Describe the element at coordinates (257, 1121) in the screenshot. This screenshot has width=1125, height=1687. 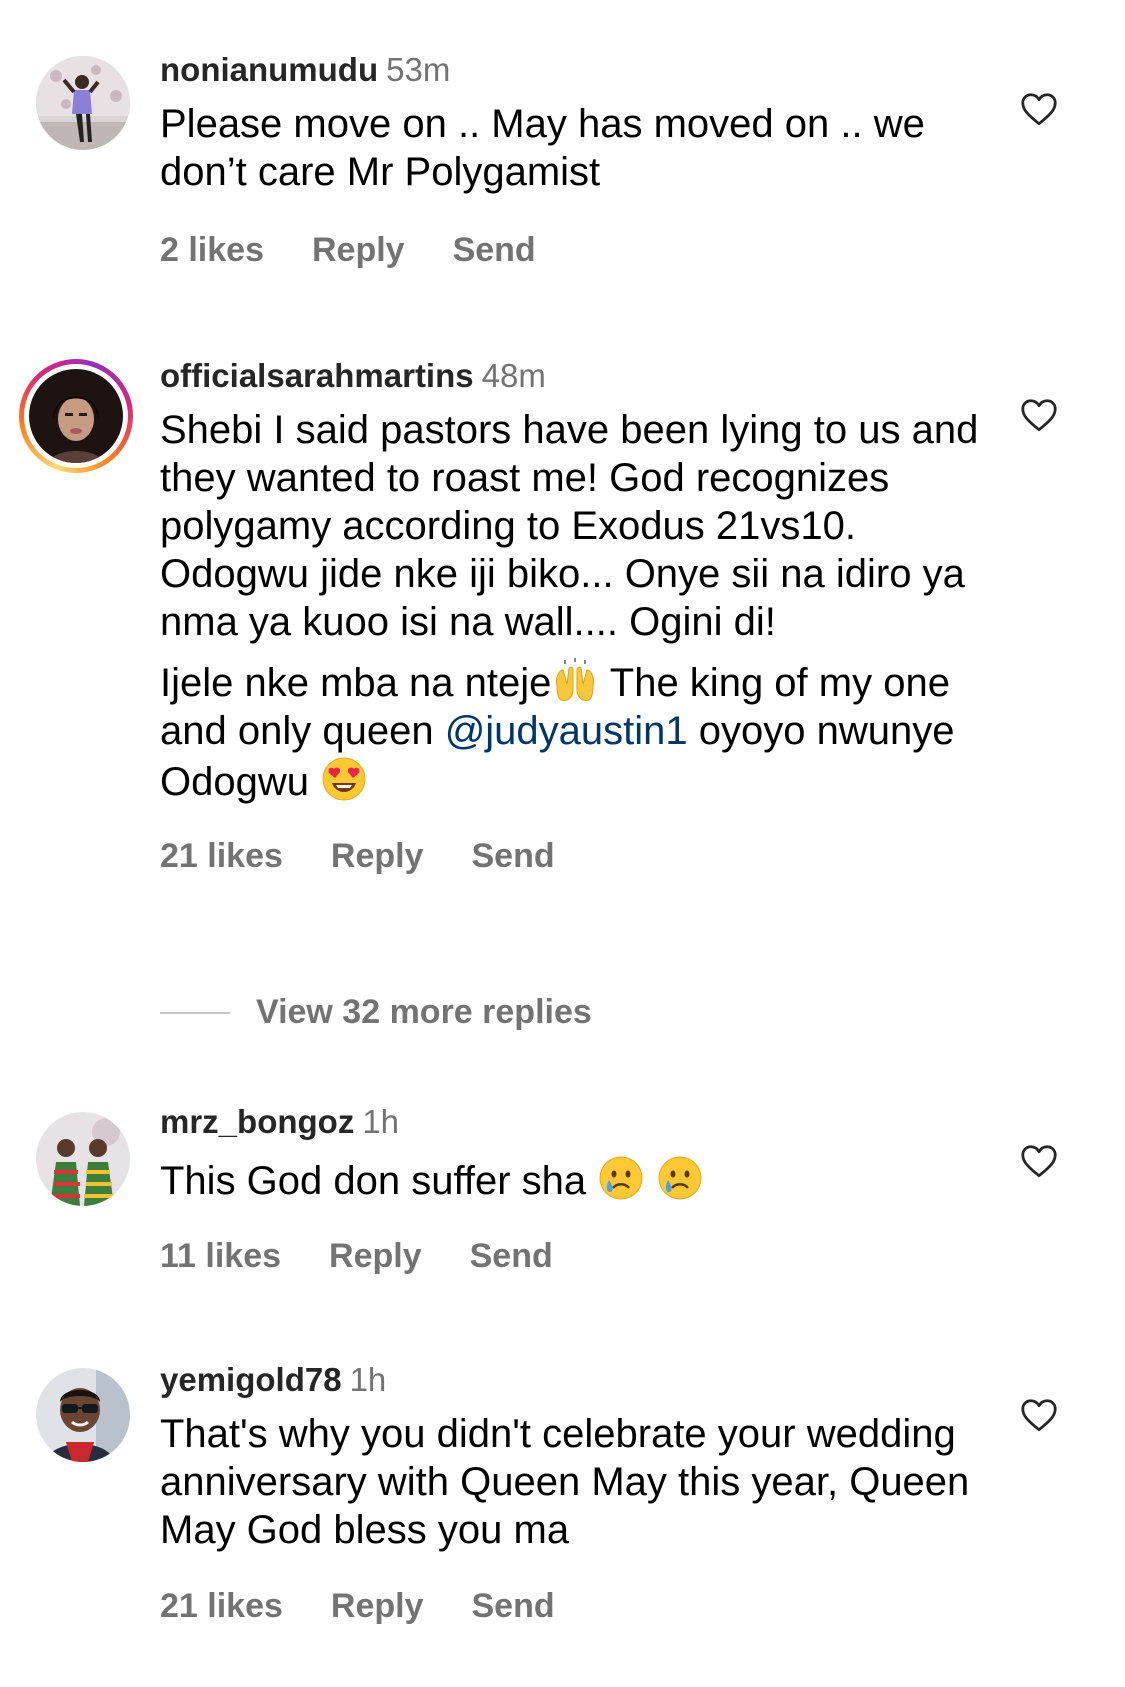
I see `username: mrz_bongoz` at that location.